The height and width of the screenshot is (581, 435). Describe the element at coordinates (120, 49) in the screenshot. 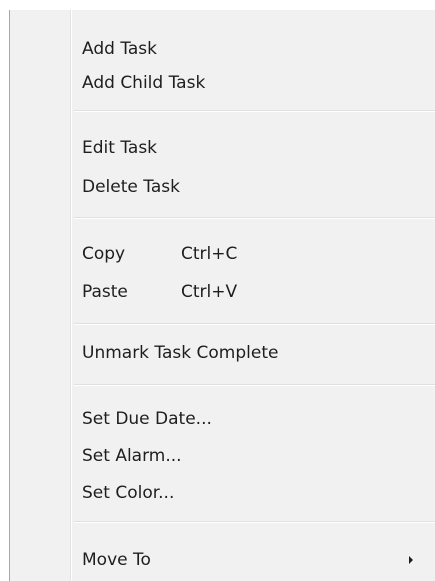

I see `menu-item-label: Add Task` at that location.